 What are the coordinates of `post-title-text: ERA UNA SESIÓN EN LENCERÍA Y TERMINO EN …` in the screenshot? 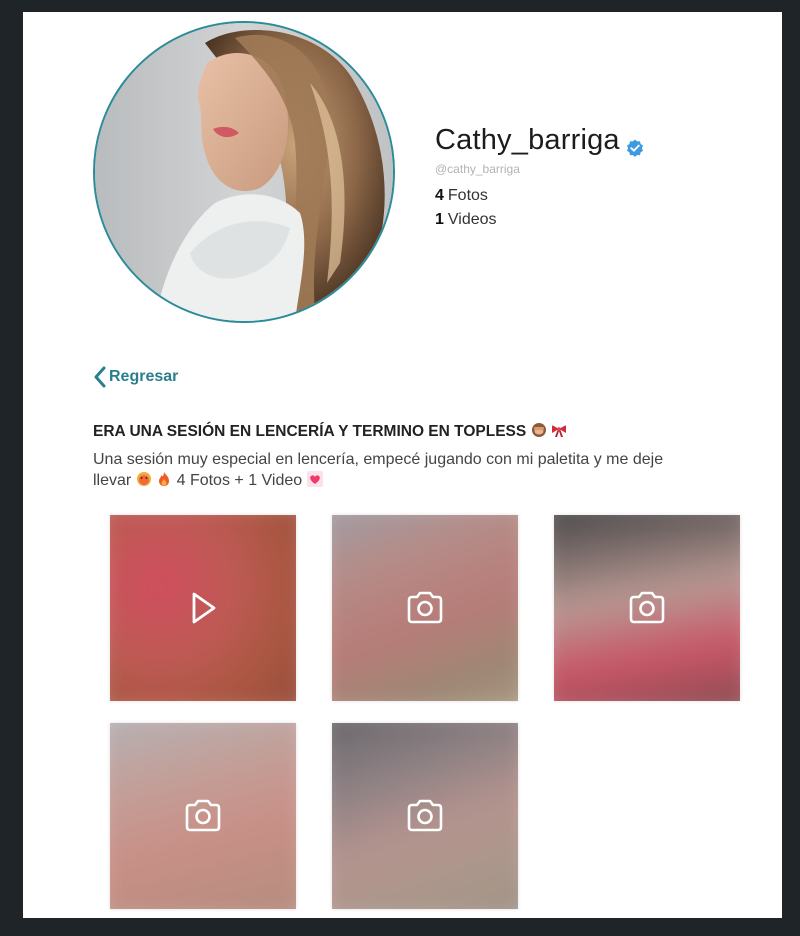 It's located at (310, 431).